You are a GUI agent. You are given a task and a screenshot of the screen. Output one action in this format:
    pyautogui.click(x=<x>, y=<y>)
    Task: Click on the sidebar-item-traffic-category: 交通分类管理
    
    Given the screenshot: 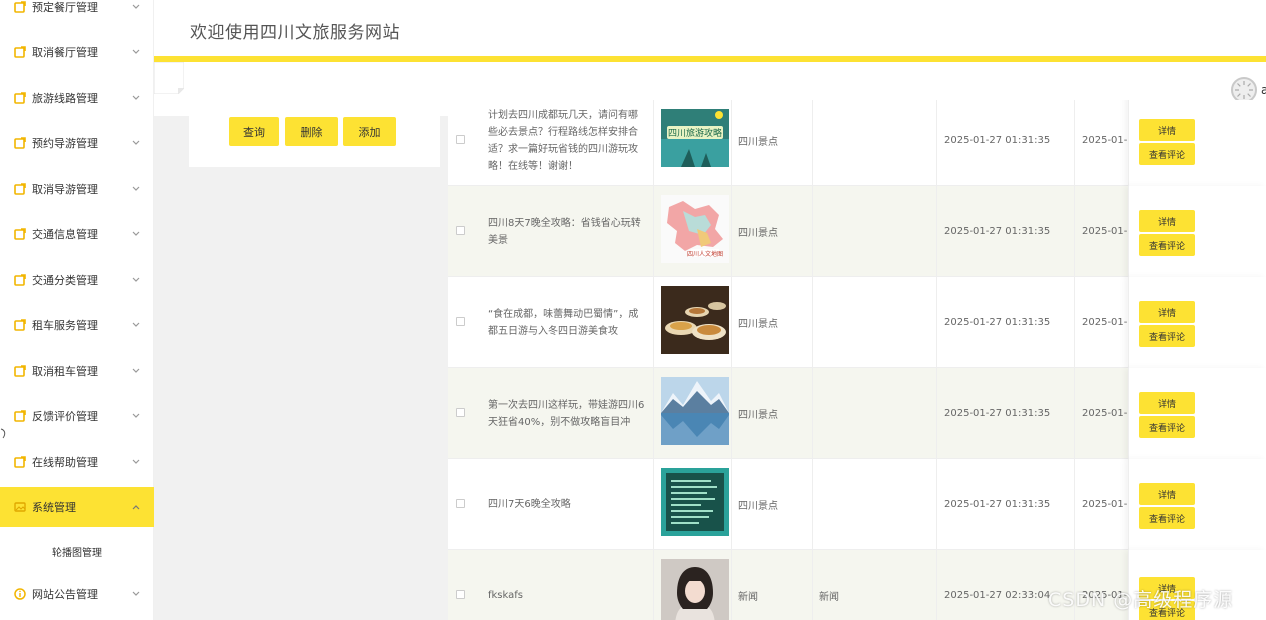 What is the action you would take?
    pyautogui.click(x=77, y=280)
    